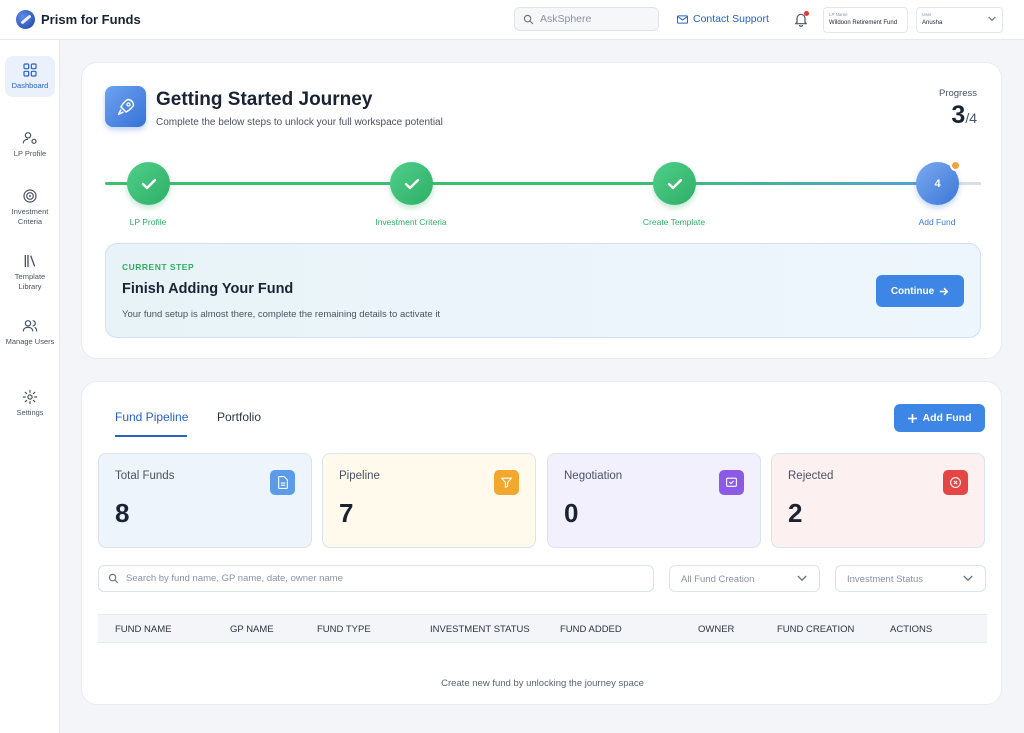 This screenshot has height=733, width=1024. I want to click on step-label-lp-profile: LP Profile, so click(148, 222).